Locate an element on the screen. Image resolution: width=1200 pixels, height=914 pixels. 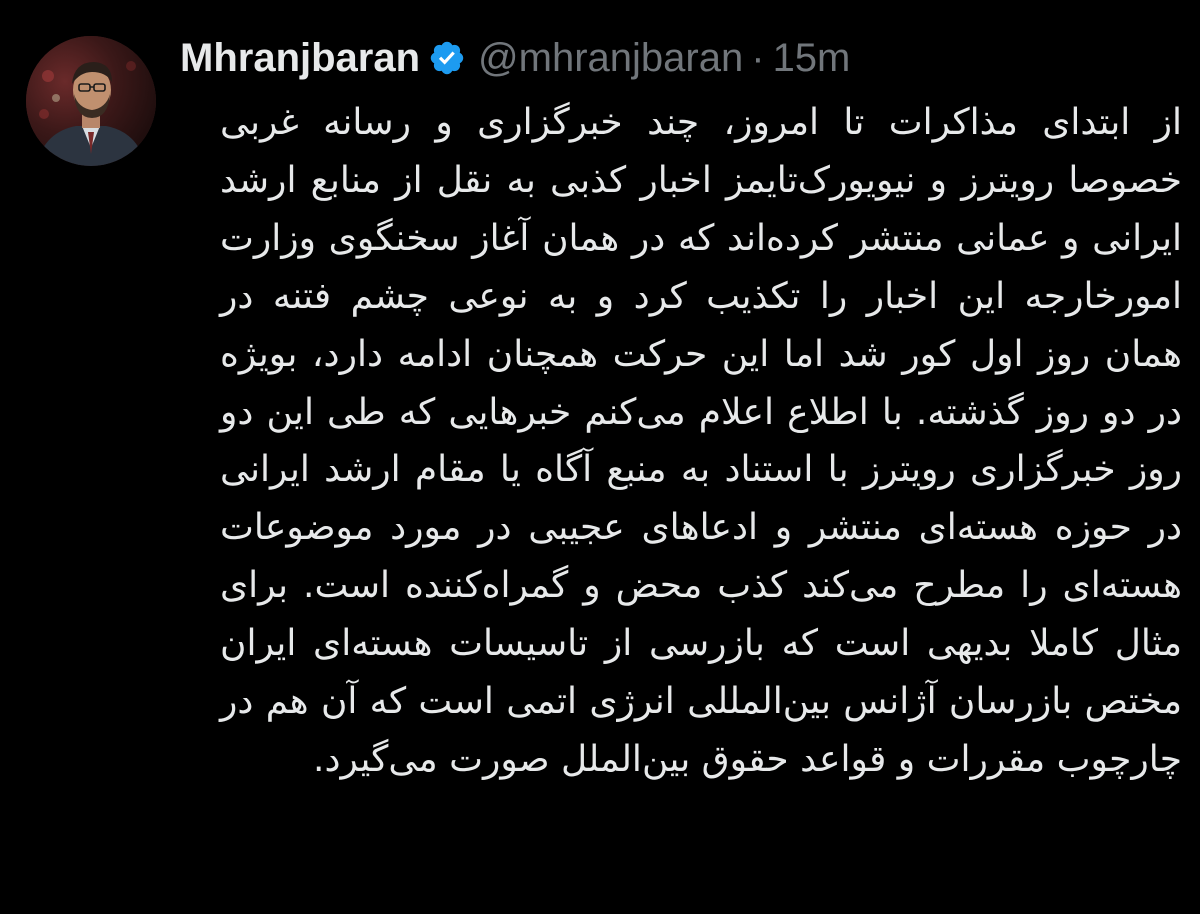
timestamp: 15m is located at coordinates (812, 58).